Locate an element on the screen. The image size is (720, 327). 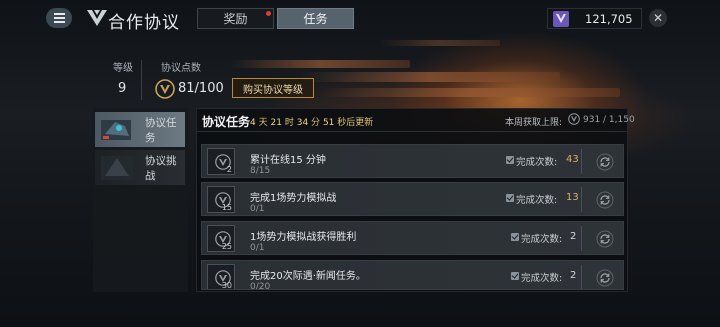
mission-thumbnail-icon is located at coordinates (117, 129).